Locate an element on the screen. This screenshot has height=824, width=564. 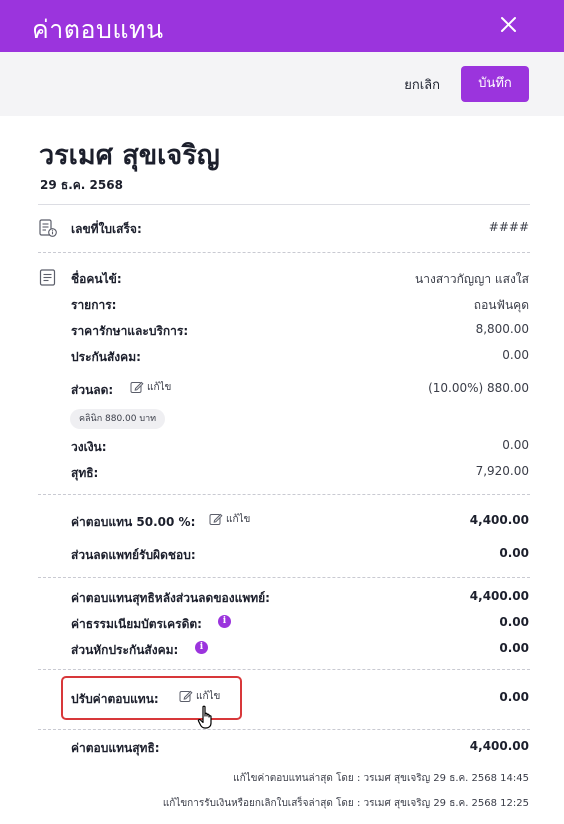
modal-title: ค่าตอบแทน is located at coordinates (98, 29).